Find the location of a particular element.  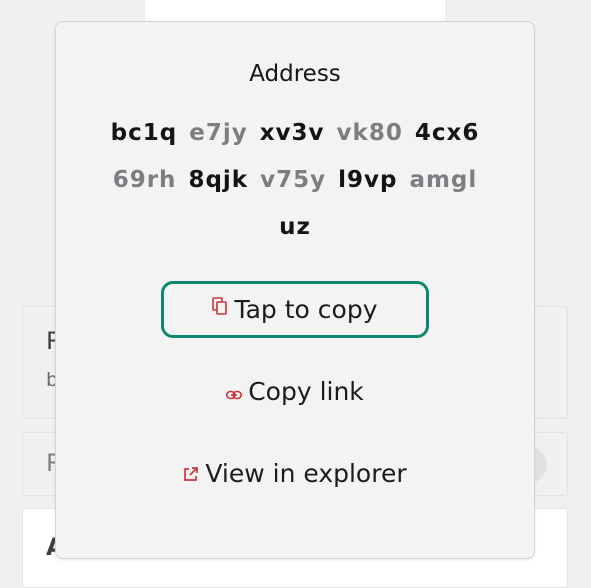

address-chunk: e7jy is located at coordinates (218, 133).